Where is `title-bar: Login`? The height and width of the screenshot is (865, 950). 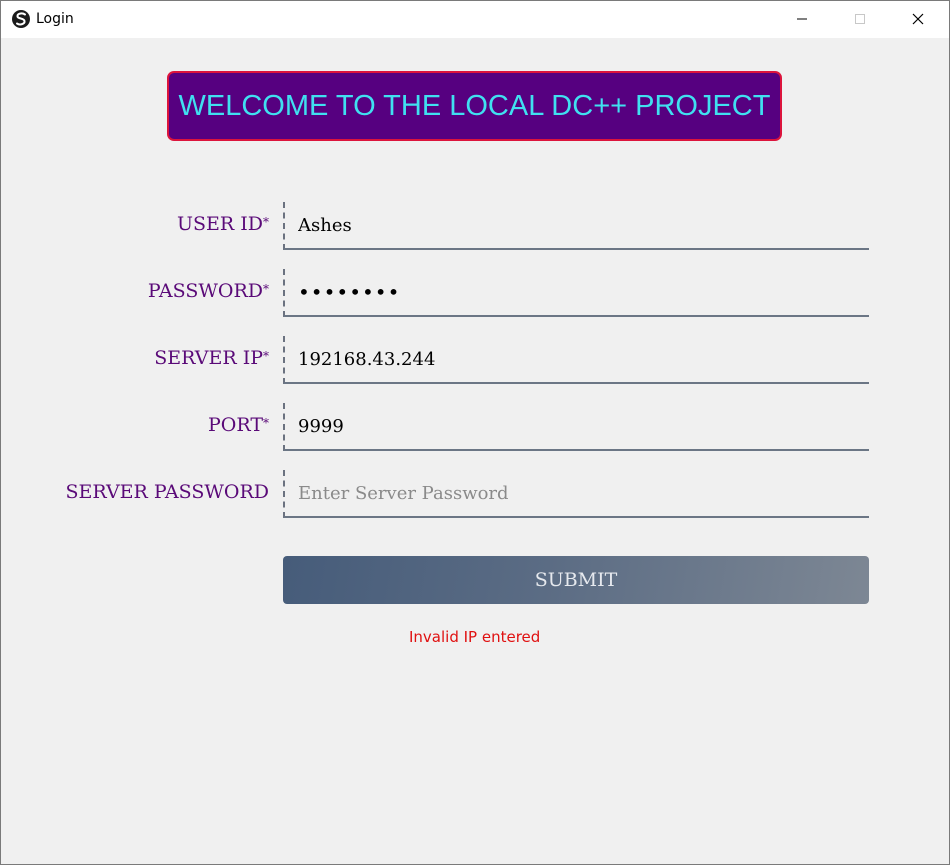 title-bar: Login is located at coordinates (475, 19).